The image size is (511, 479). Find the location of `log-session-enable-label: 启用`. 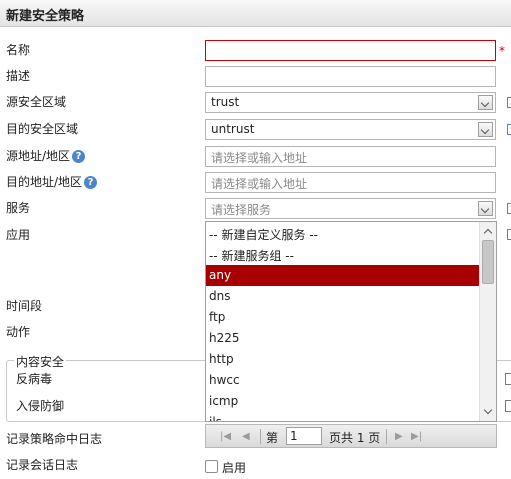

log-session-enable-label: 启用 is located at coordinates (234, 468).